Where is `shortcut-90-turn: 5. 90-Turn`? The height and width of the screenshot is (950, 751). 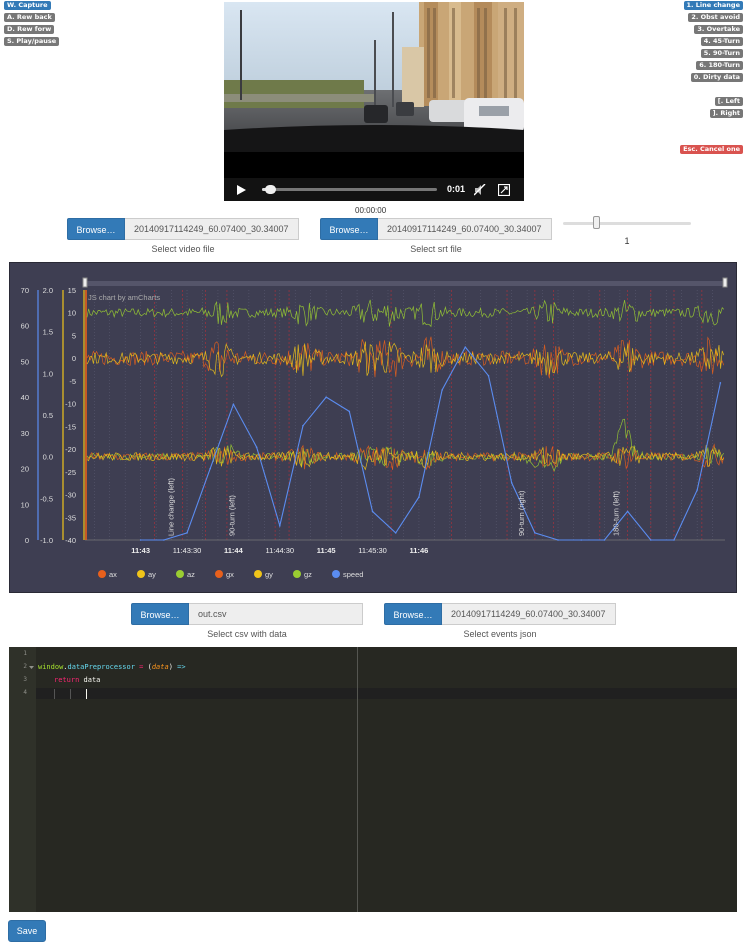 shortcut-90-turn: 5. 90-Turn is located at coordinates (721, 53).